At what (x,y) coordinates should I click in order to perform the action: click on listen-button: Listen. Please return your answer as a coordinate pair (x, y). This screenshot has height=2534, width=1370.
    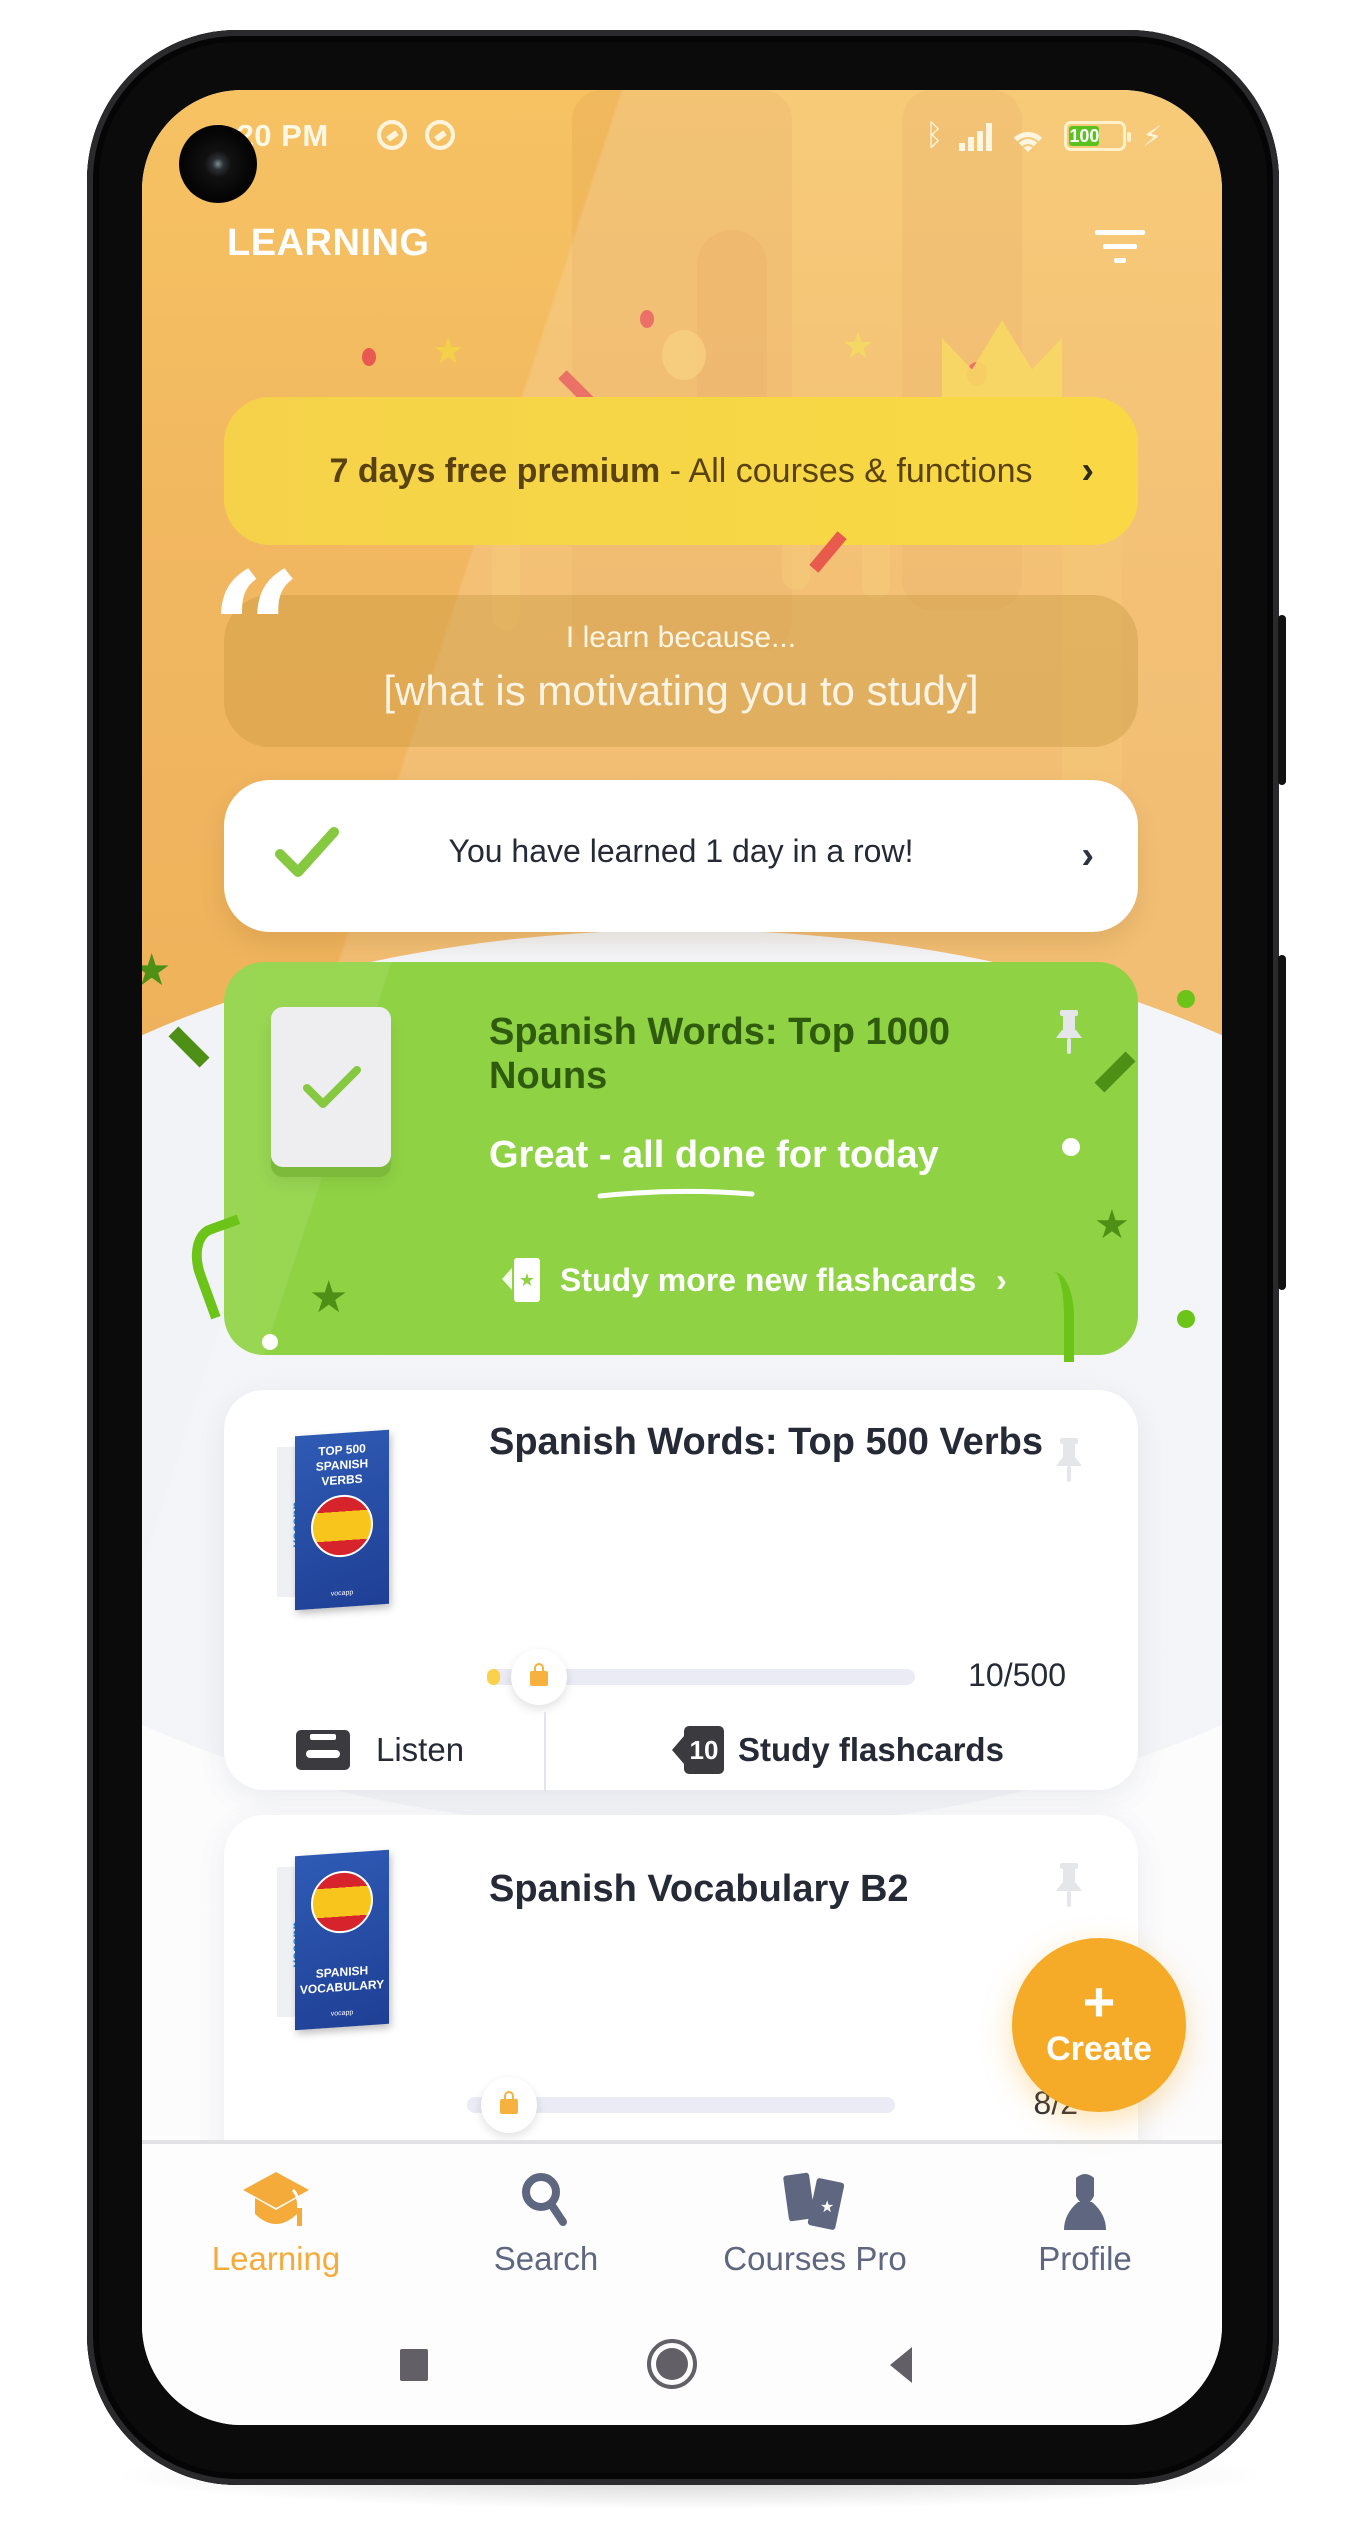
    Looking at the image, I should click on (380, 1750).